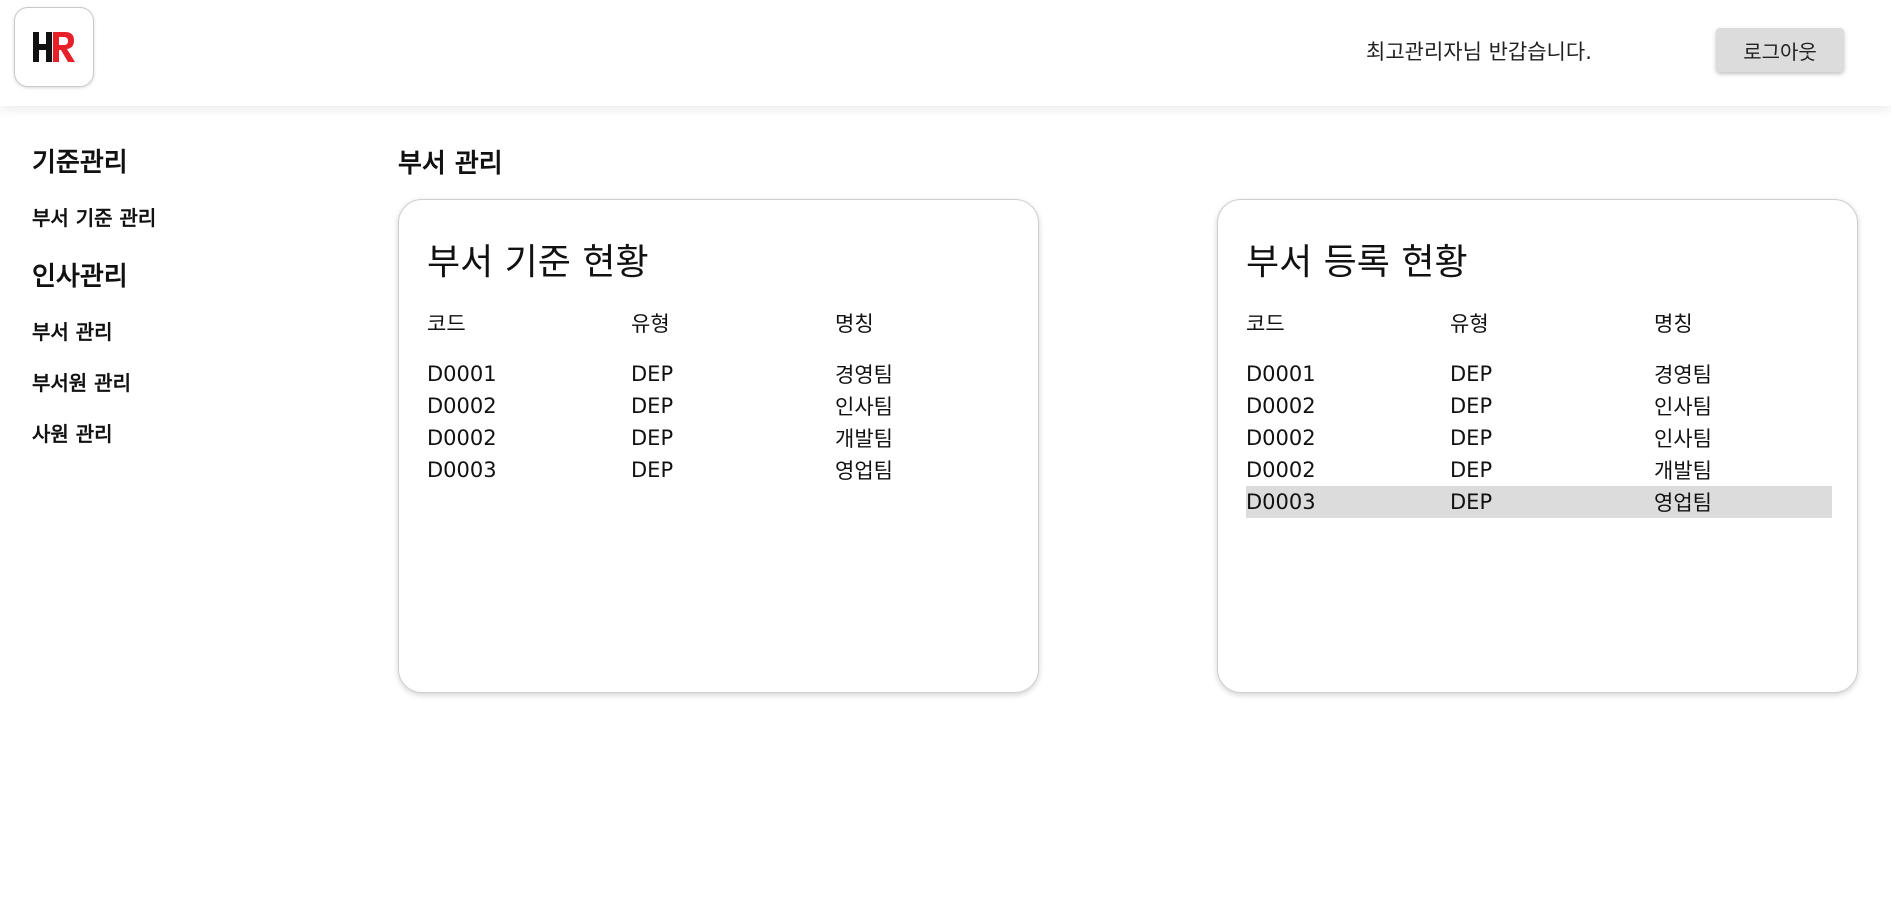 This screenshot has width=1891, height=899. What do you see at coordinates (72, 432) in the screenshot?
I see `sidebar-item-employee-management: 사원 관리` at bounding box center [72, 432].